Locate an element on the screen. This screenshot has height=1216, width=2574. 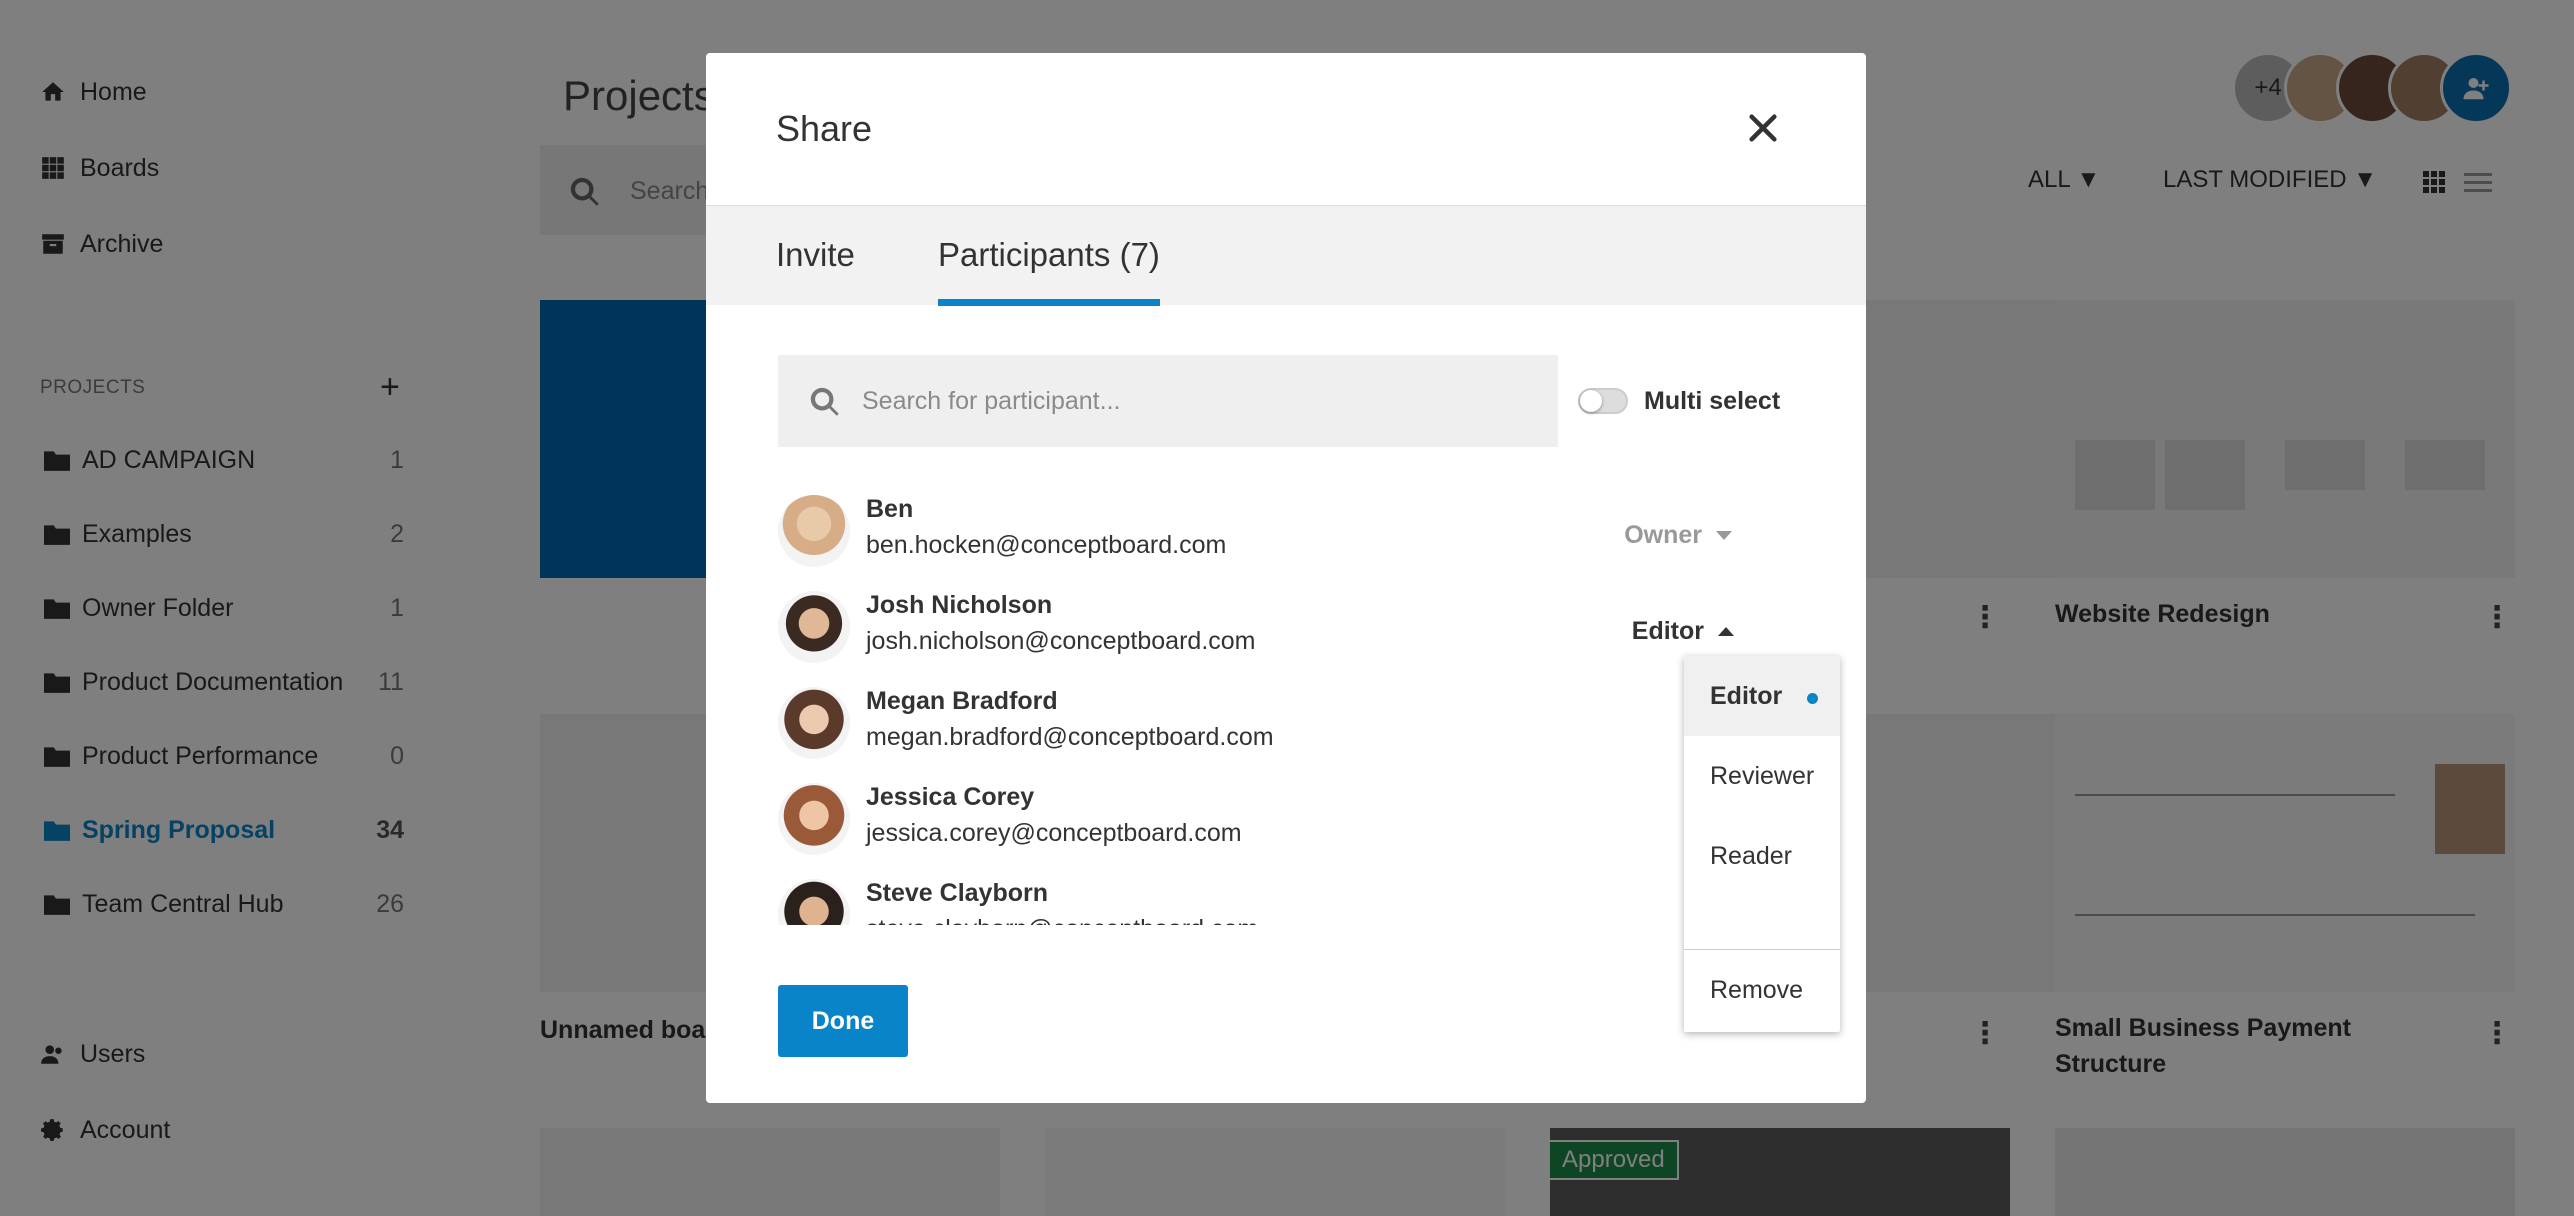
role-dropdown-editor: Editor is located at coordinates (1683, 631).